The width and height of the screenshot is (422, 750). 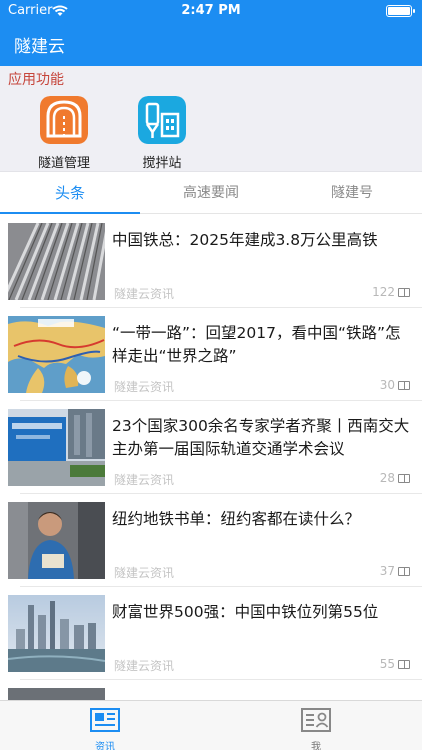 I want to click on view-count-value: 55, so click(x=387, y=664).